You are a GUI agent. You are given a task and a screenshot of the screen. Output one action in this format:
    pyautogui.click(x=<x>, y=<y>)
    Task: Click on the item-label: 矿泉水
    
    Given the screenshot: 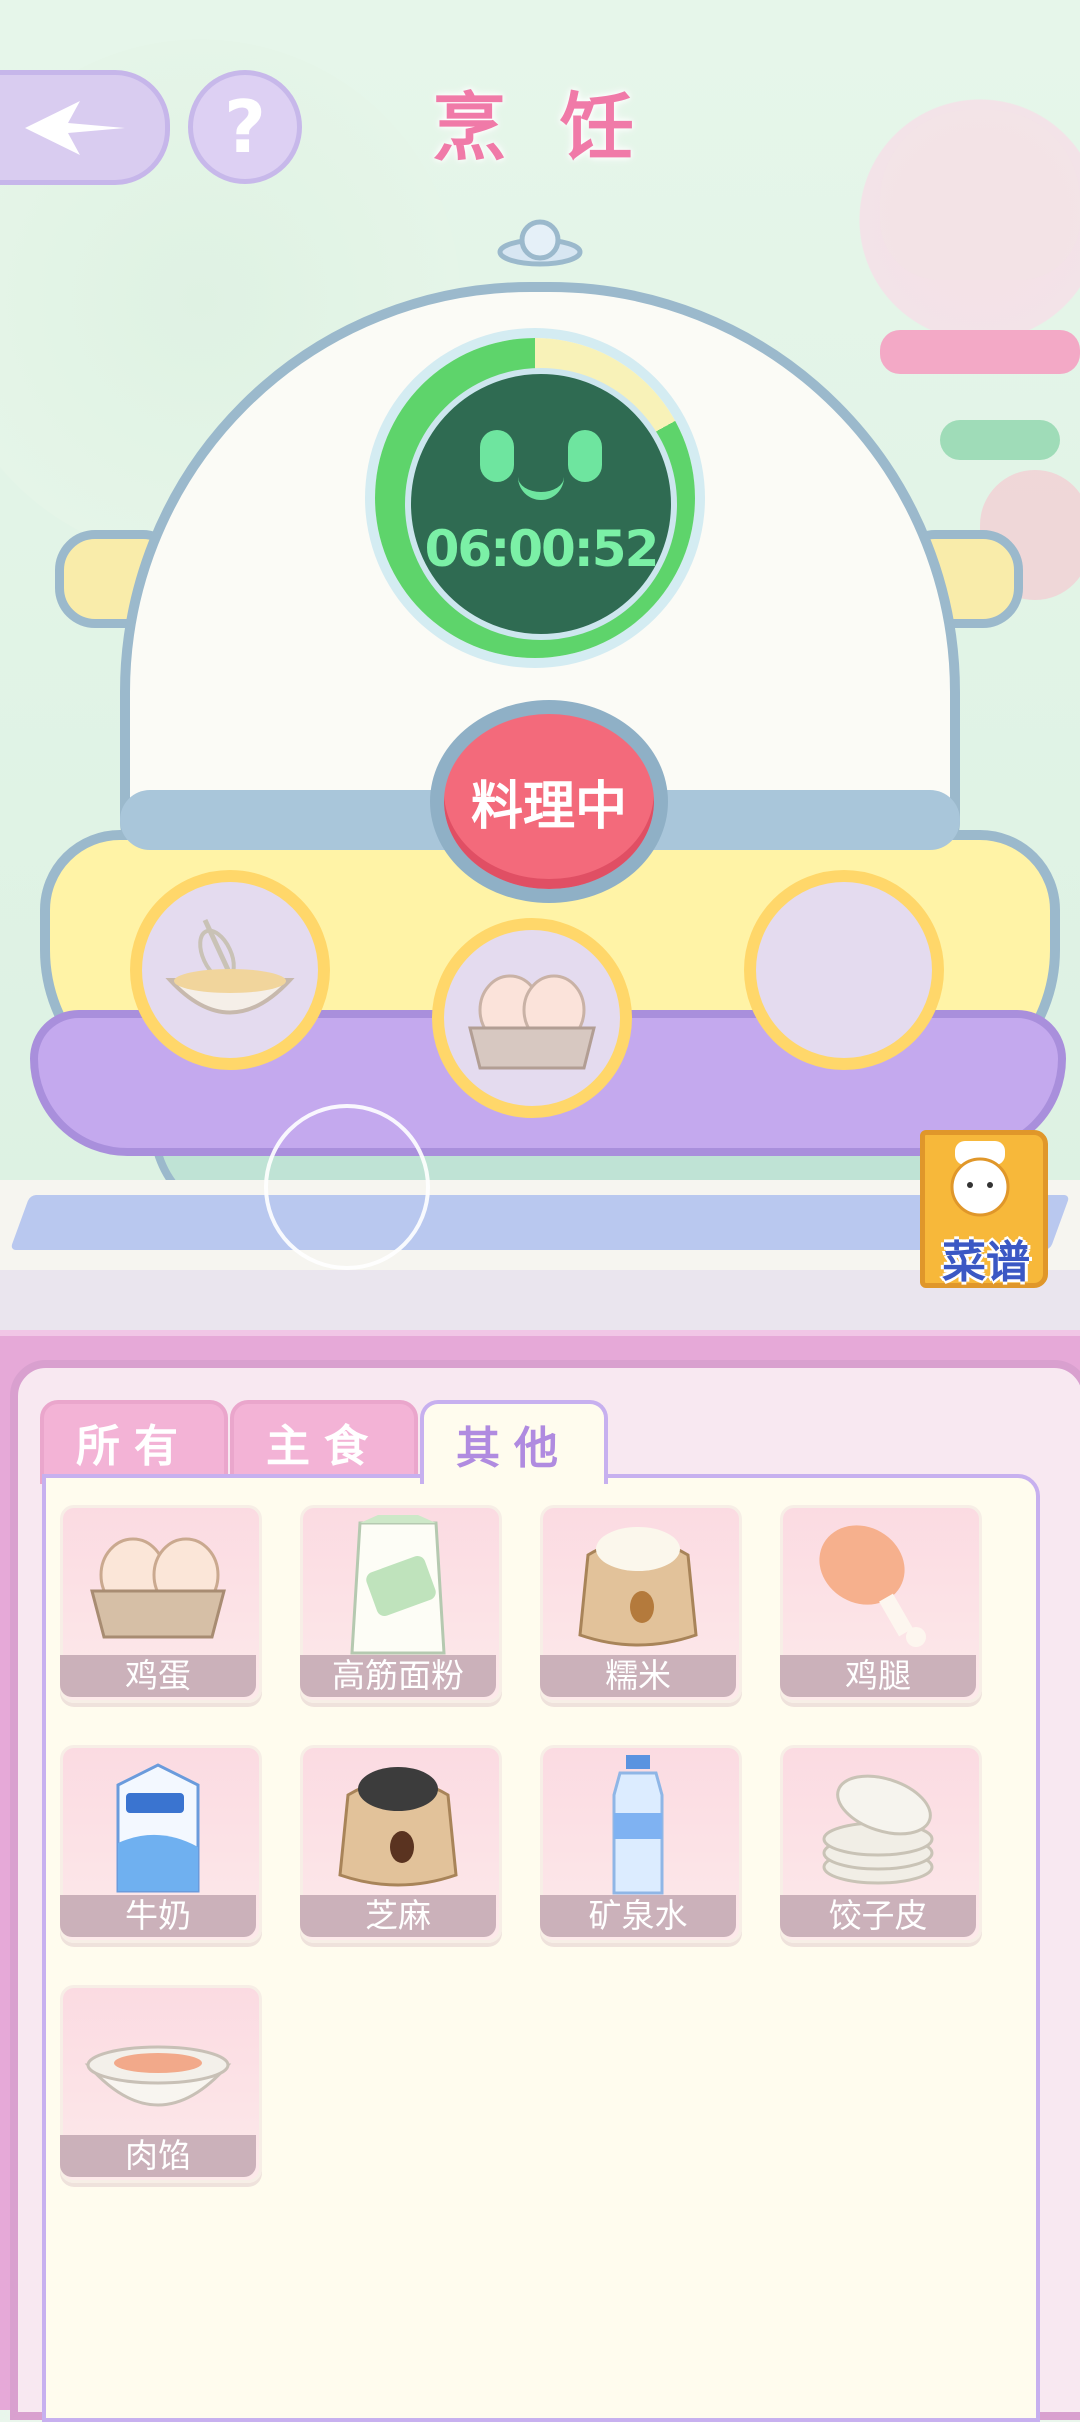 What is the action you would take?
    pyautogui.click(x=638, y=1916)
    